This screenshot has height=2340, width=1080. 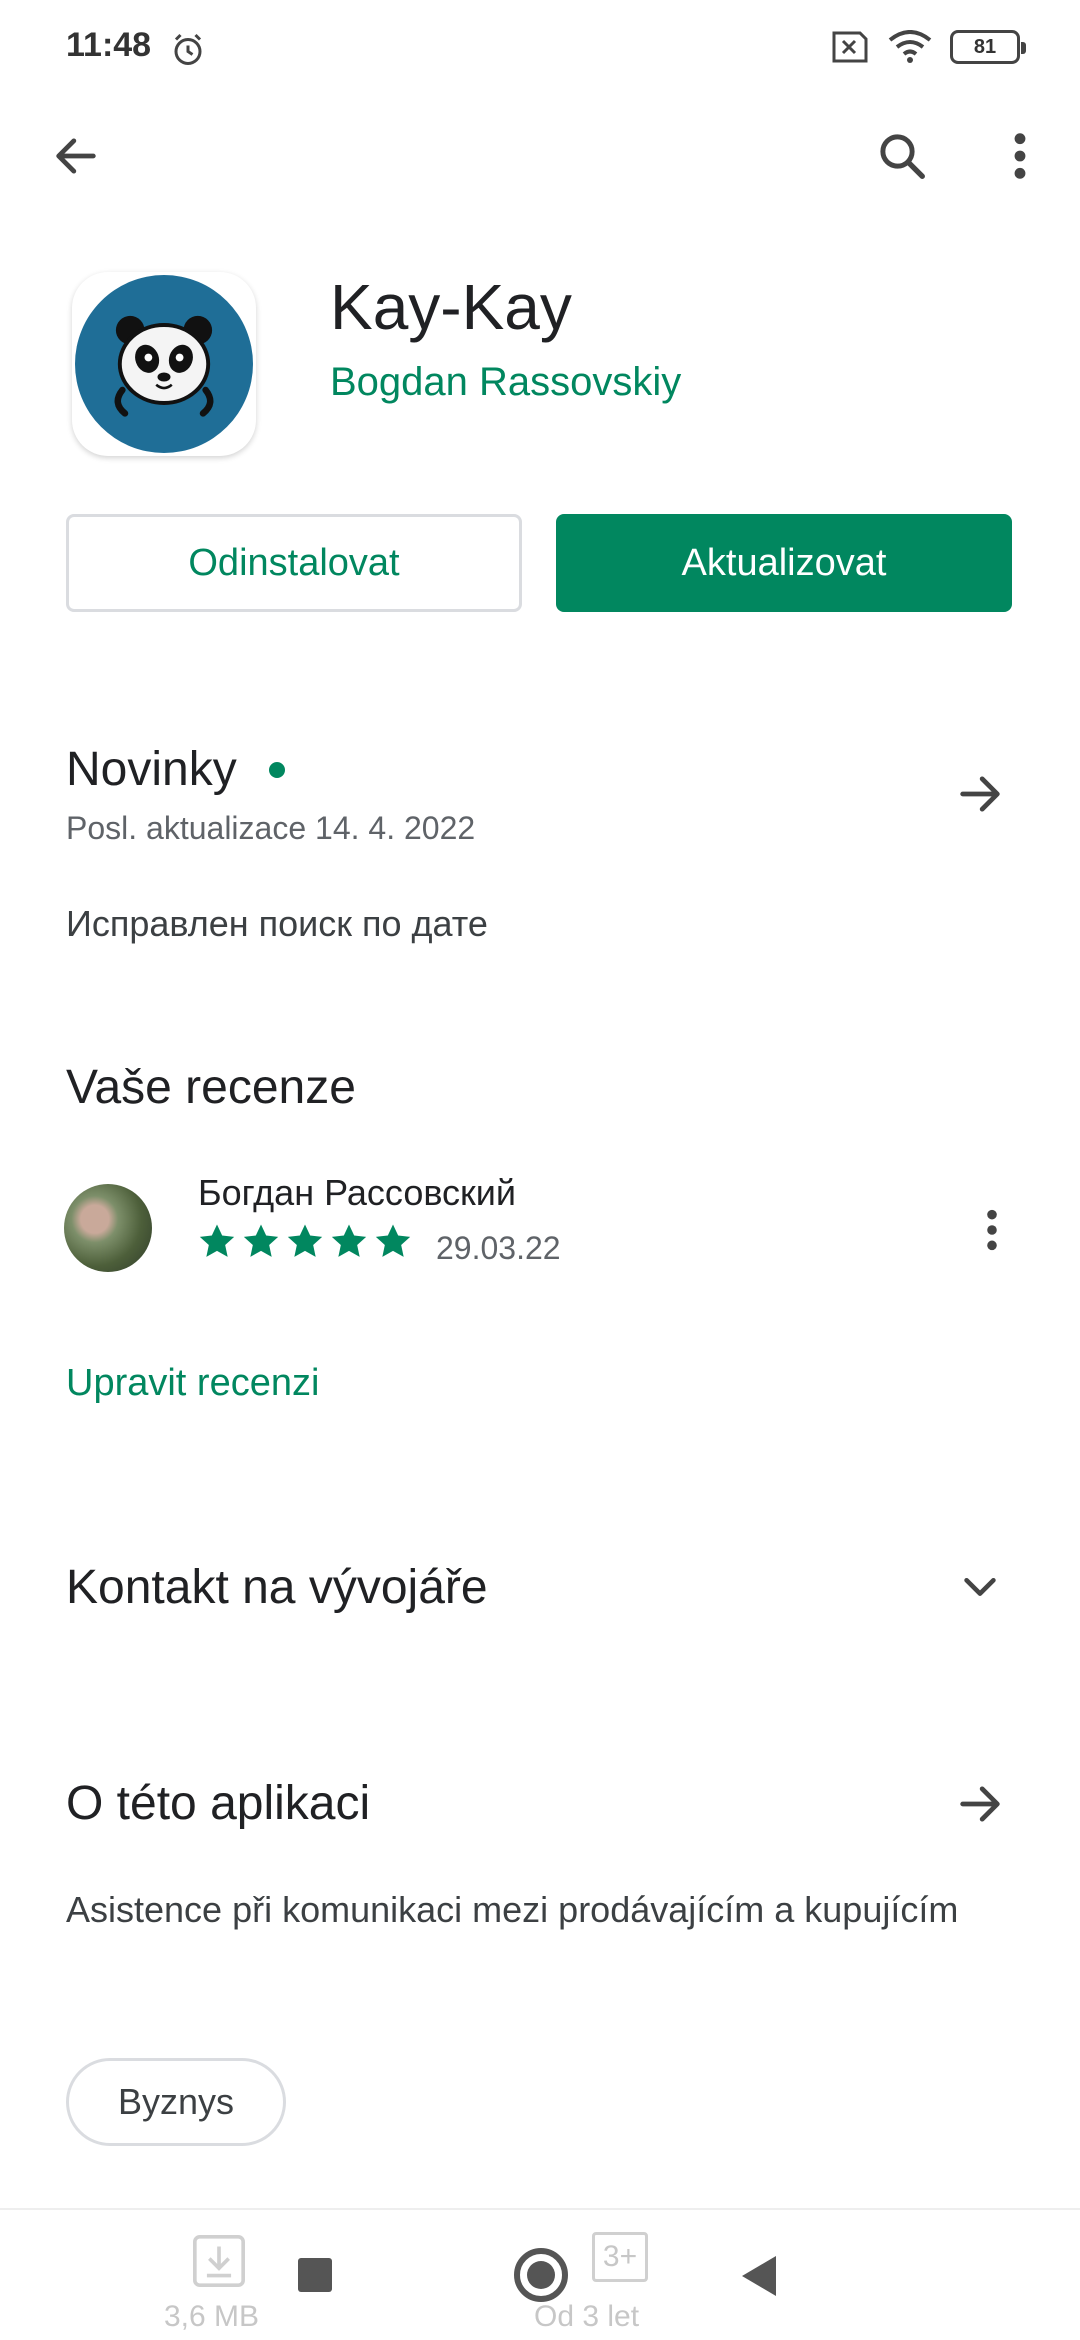 I want to click on search-button, so click(x=902, y=156).